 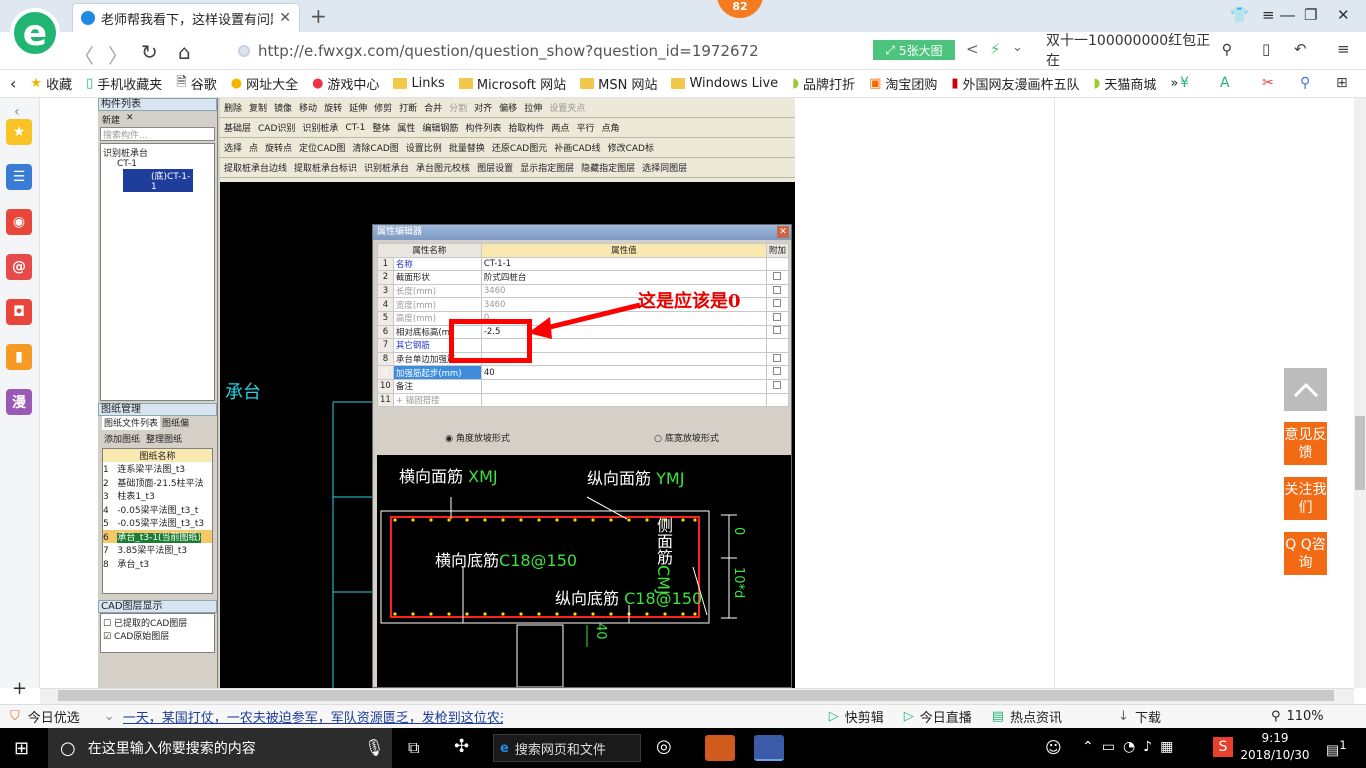 I want to click on site-info-icon, so click(x=244, y=51).